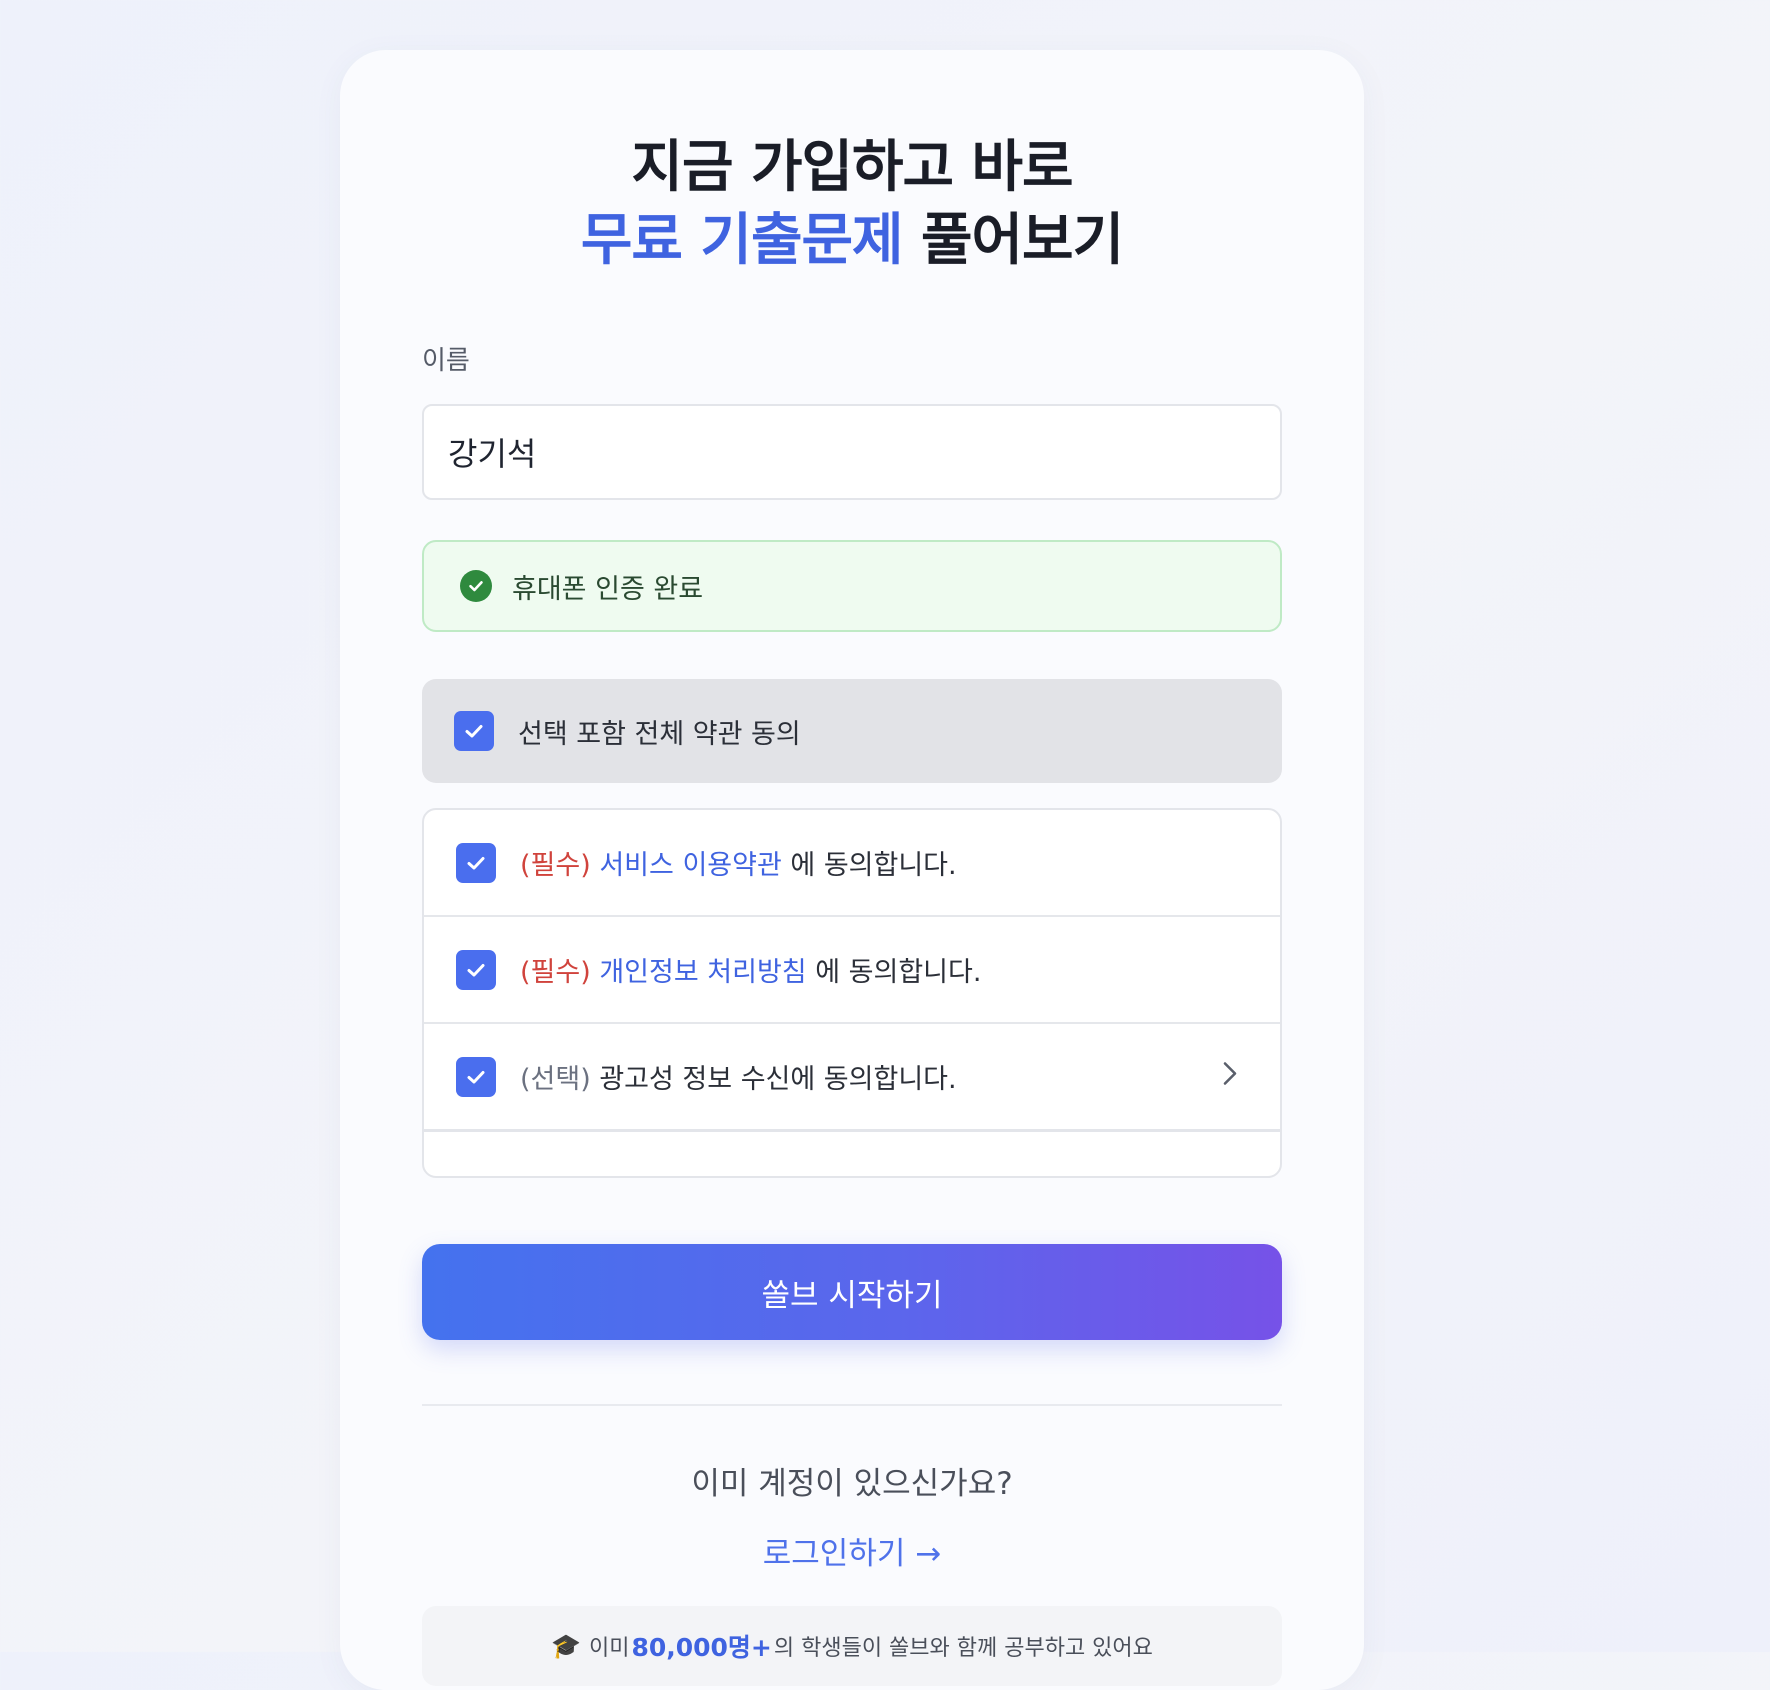  I want to click on terms-row-marketing: (선택) 광고성 정보 수신에 동의합니다., so click(852, 1078).